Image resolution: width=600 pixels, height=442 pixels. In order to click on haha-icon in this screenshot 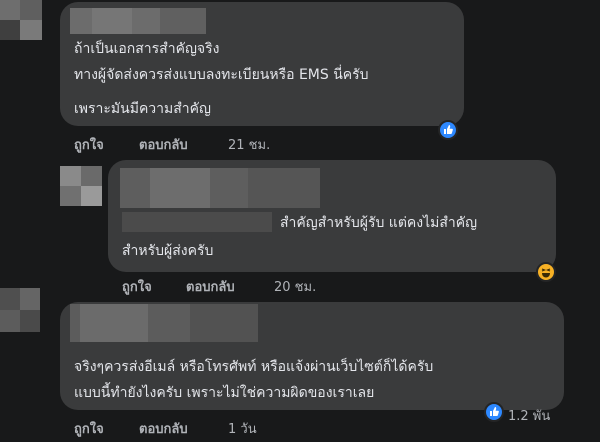, I will do `click(546, 272)`.